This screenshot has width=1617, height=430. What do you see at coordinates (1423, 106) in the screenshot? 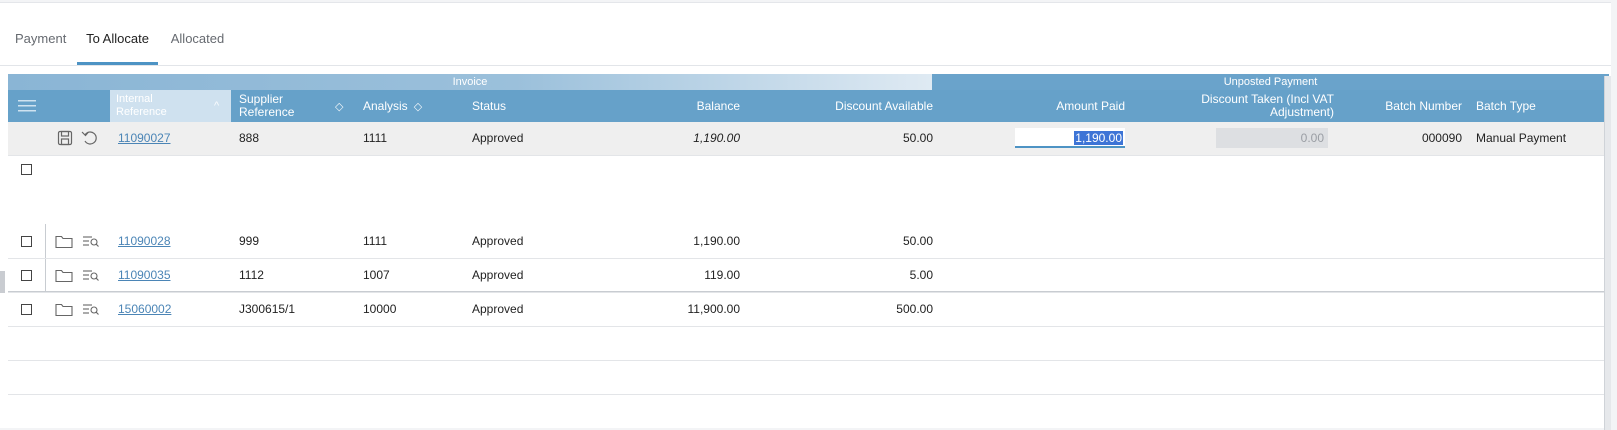
I see `header-batch-number-label: Batch Number` at bounding box center [1423, 106].